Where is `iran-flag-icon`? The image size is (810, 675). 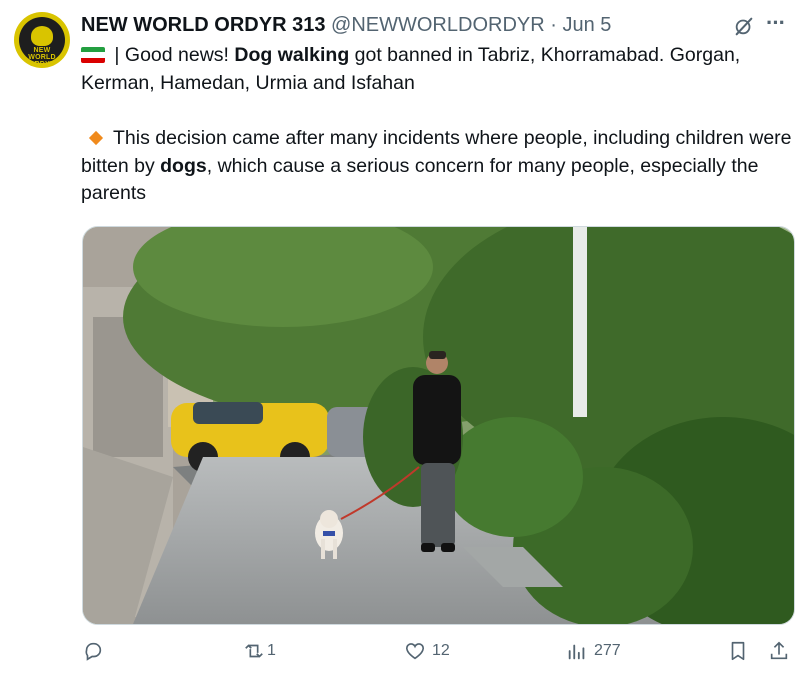
iran-flag-icon is located at coordinates (93, 55).